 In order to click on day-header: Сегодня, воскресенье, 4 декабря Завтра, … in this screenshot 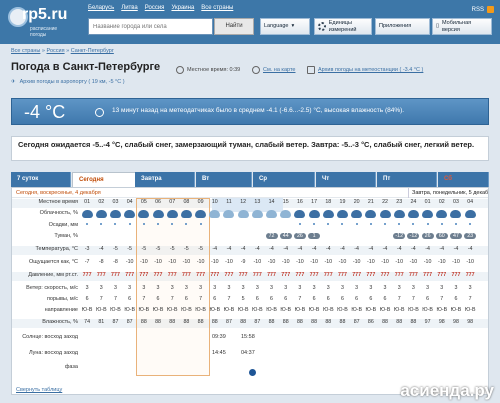, I will do `click(250, 193)`.